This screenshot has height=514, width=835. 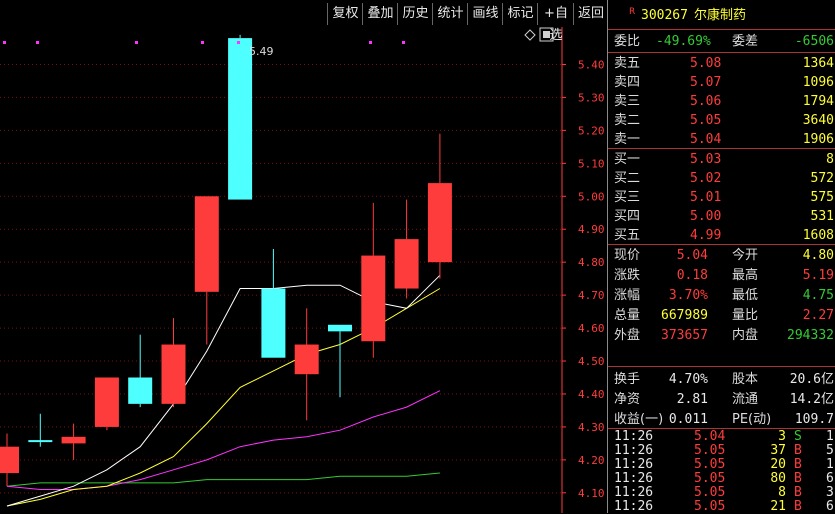 What do you see at coordinates (706, 178) in the screenshot?
I see `bid-price: 5.02` at bounding box center [706, 178].